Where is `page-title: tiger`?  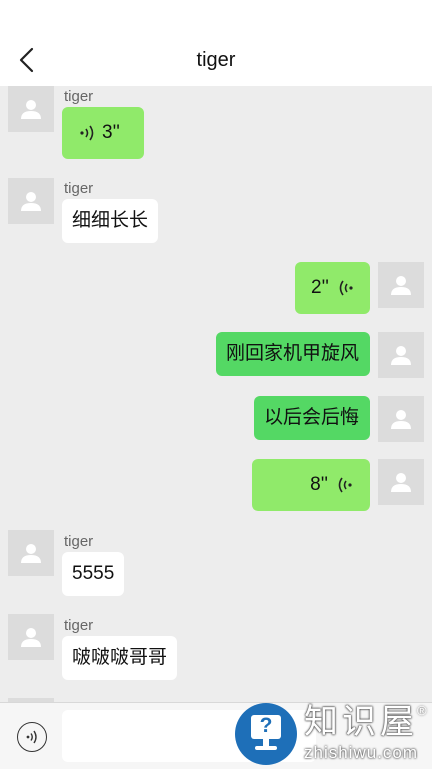 page-title: tiger is located at coordinates (216, 60).